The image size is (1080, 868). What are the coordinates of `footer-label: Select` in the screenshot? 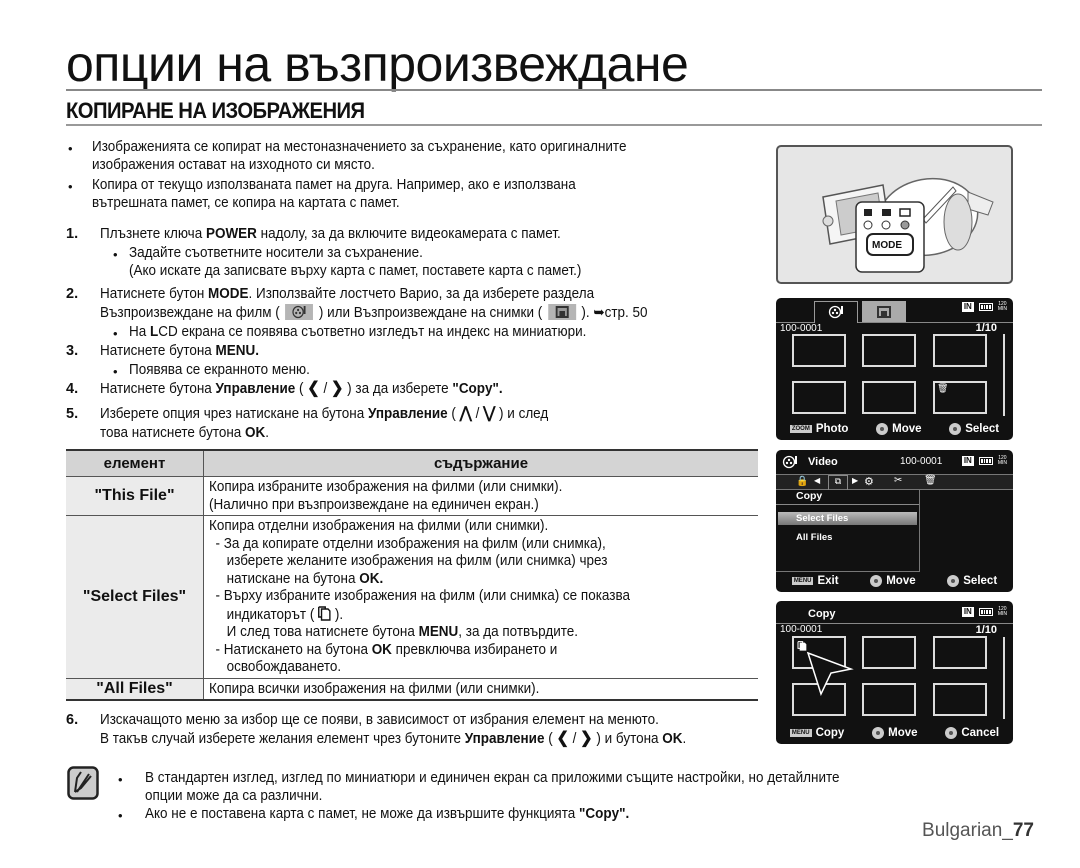 It's located at (982, 429).